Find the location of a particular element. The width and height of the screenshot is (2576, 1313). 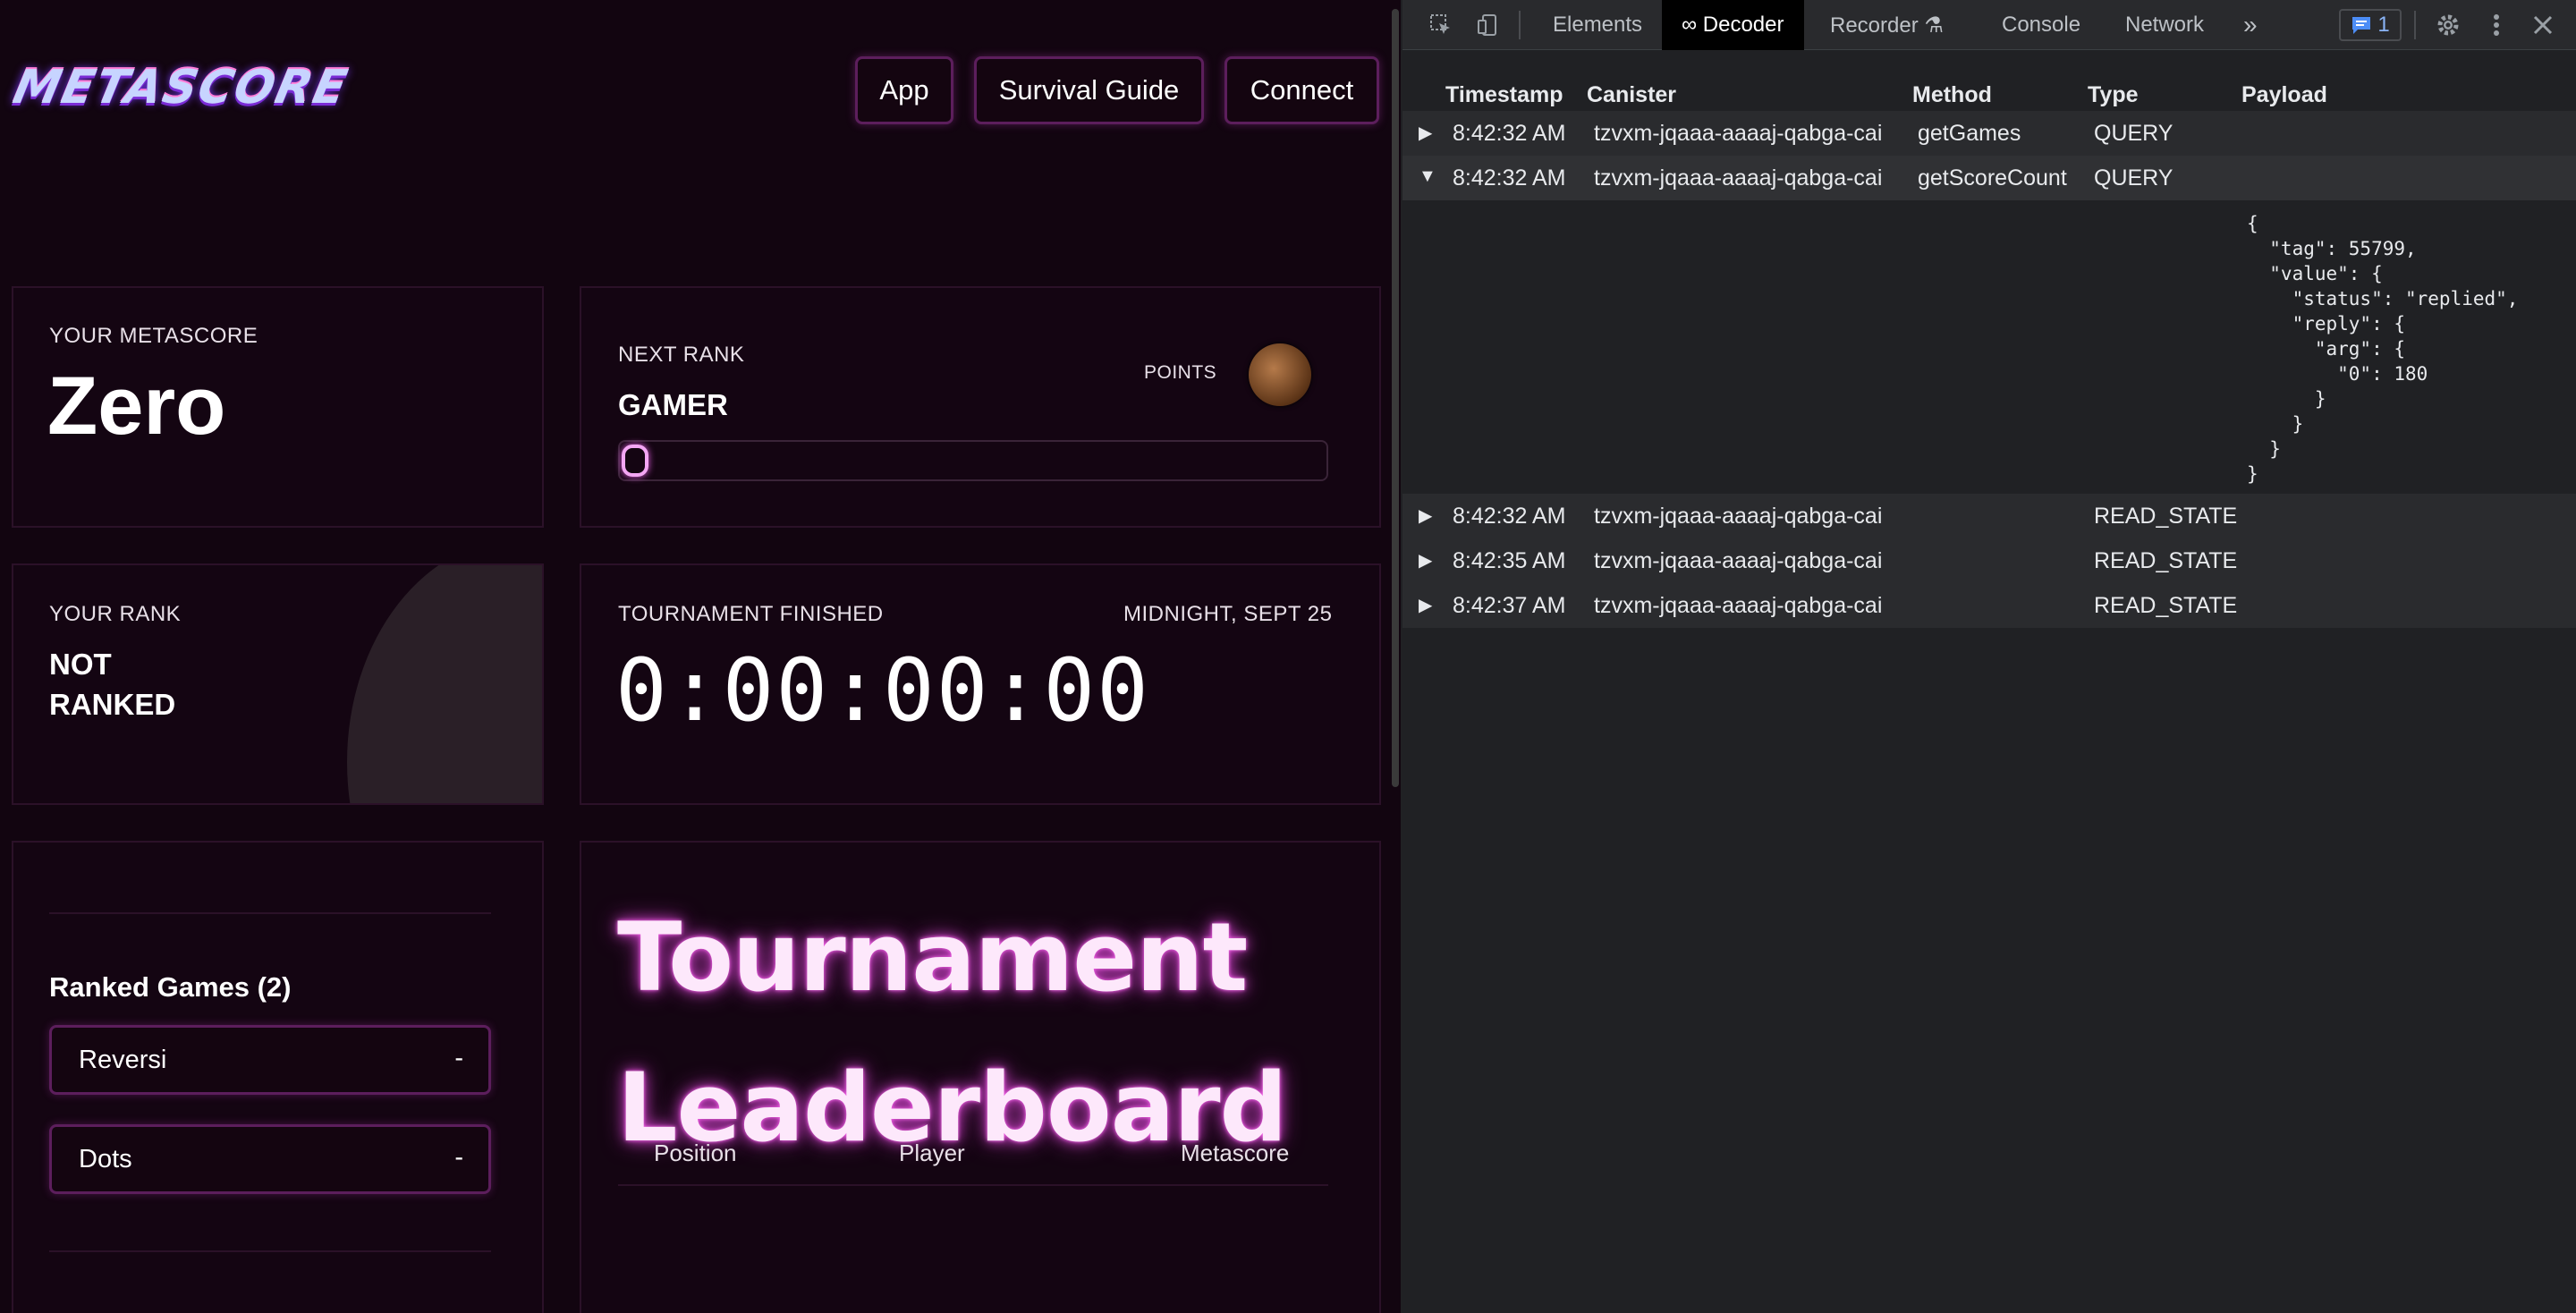

tab-elements: Elements is located at coordinates (1597, 25).